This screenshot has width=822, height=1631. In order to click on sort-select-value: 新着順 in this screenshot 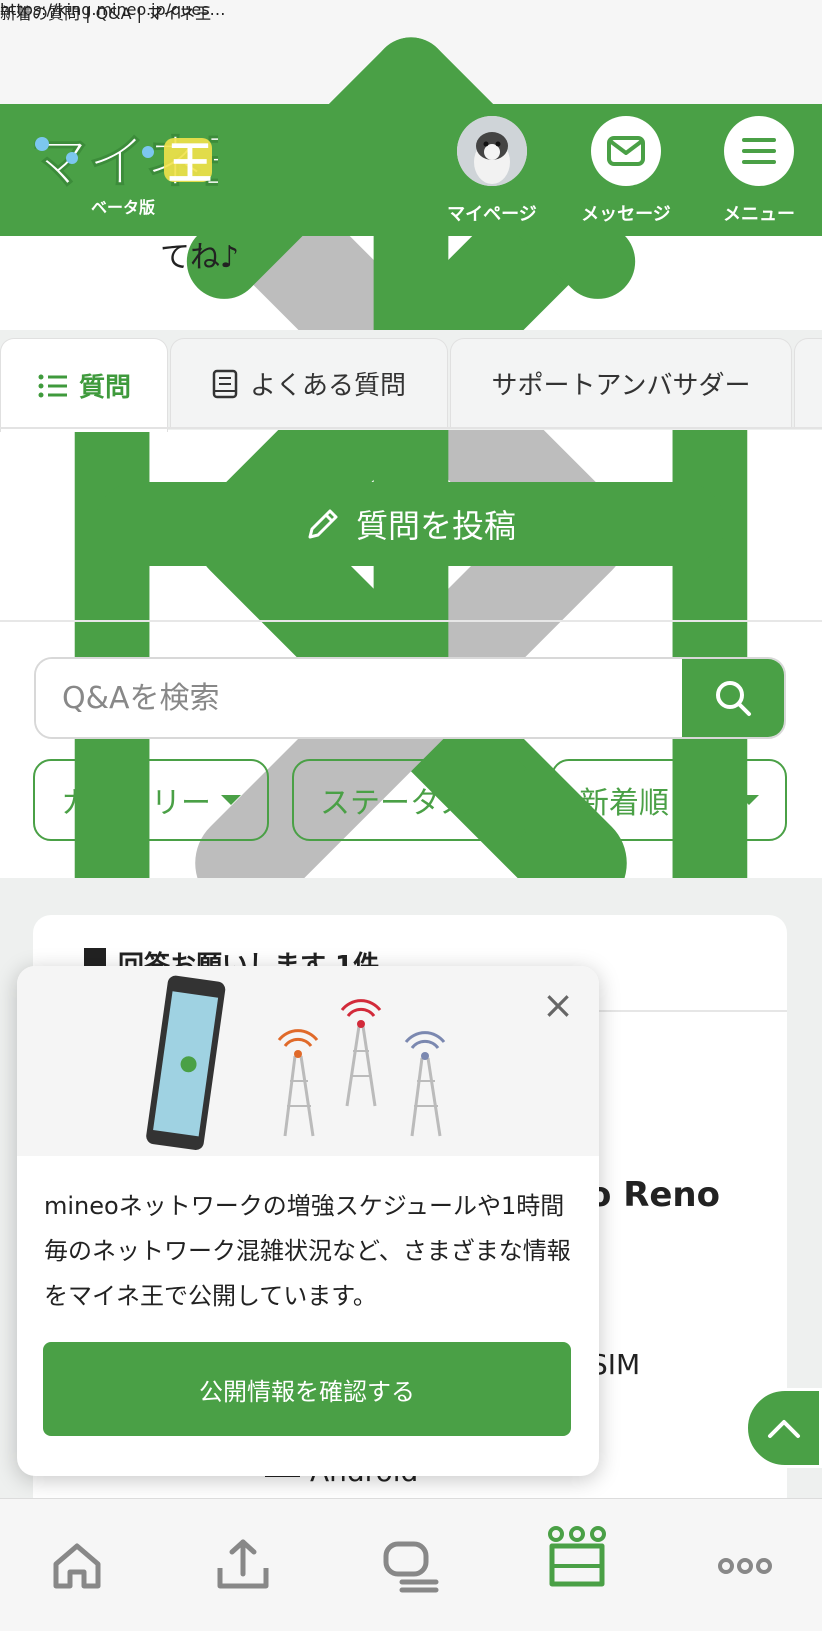, I will do `click(624, 803)`.